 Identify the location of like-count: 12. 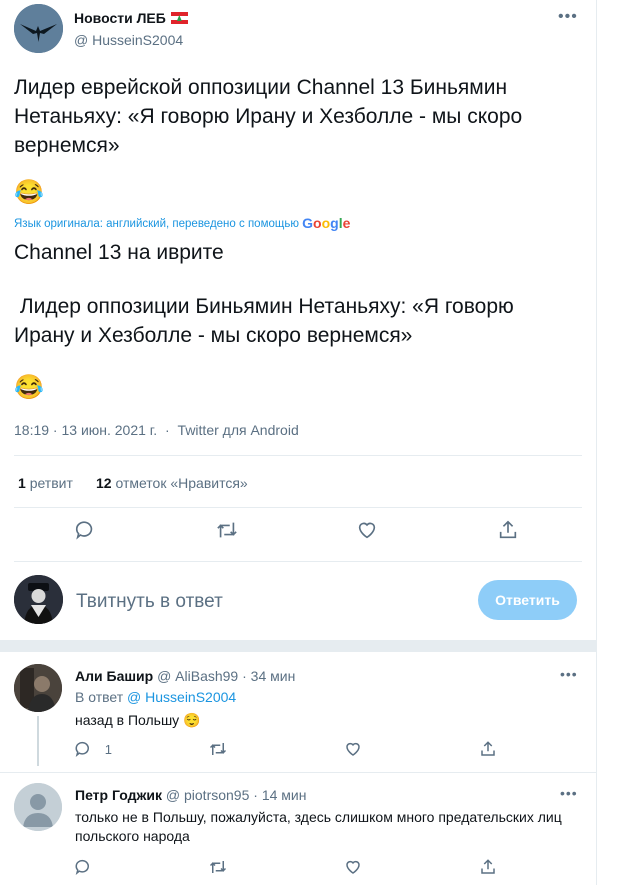
(104, 483).